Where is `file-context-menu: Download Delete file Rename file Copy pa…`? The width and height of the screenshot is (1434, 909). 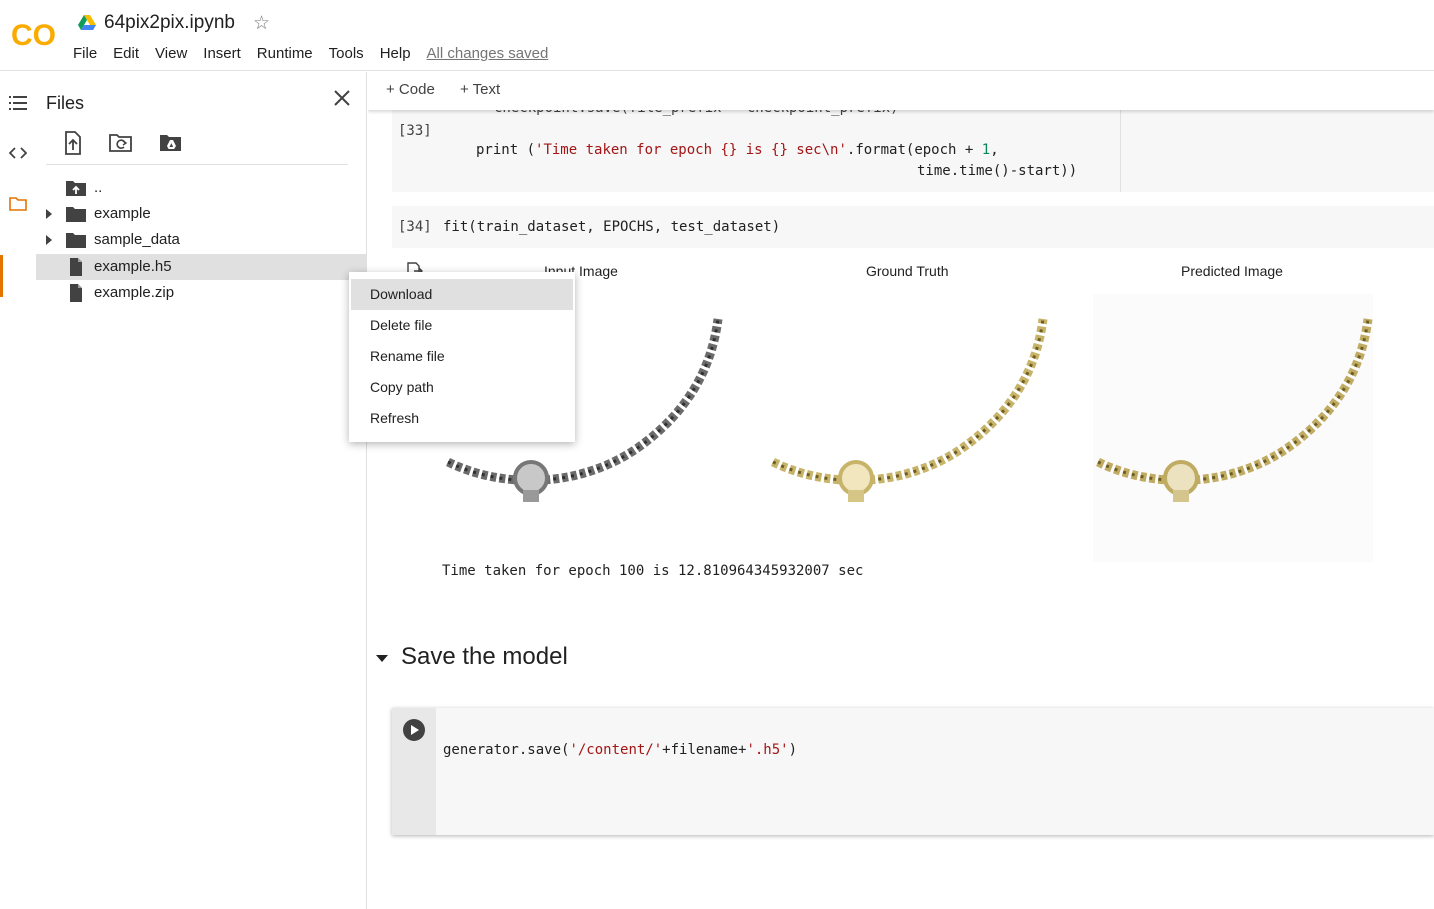 file-context-menu: Download Delete file Rename file Copy pa… is located at coordinates (462, 357).